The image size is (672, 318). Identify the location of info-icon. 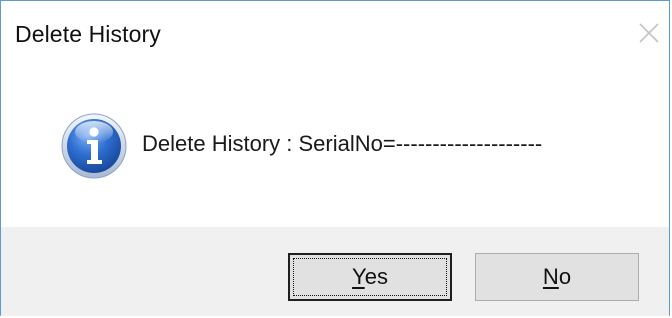
(94, 146).